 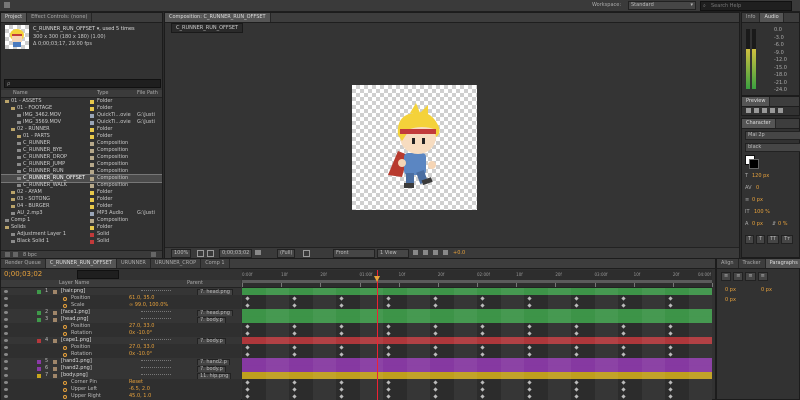 What do you see at coordinates (153, 254) in the screenshot?
I see `trash-icon` at bounding box center [153, 254].